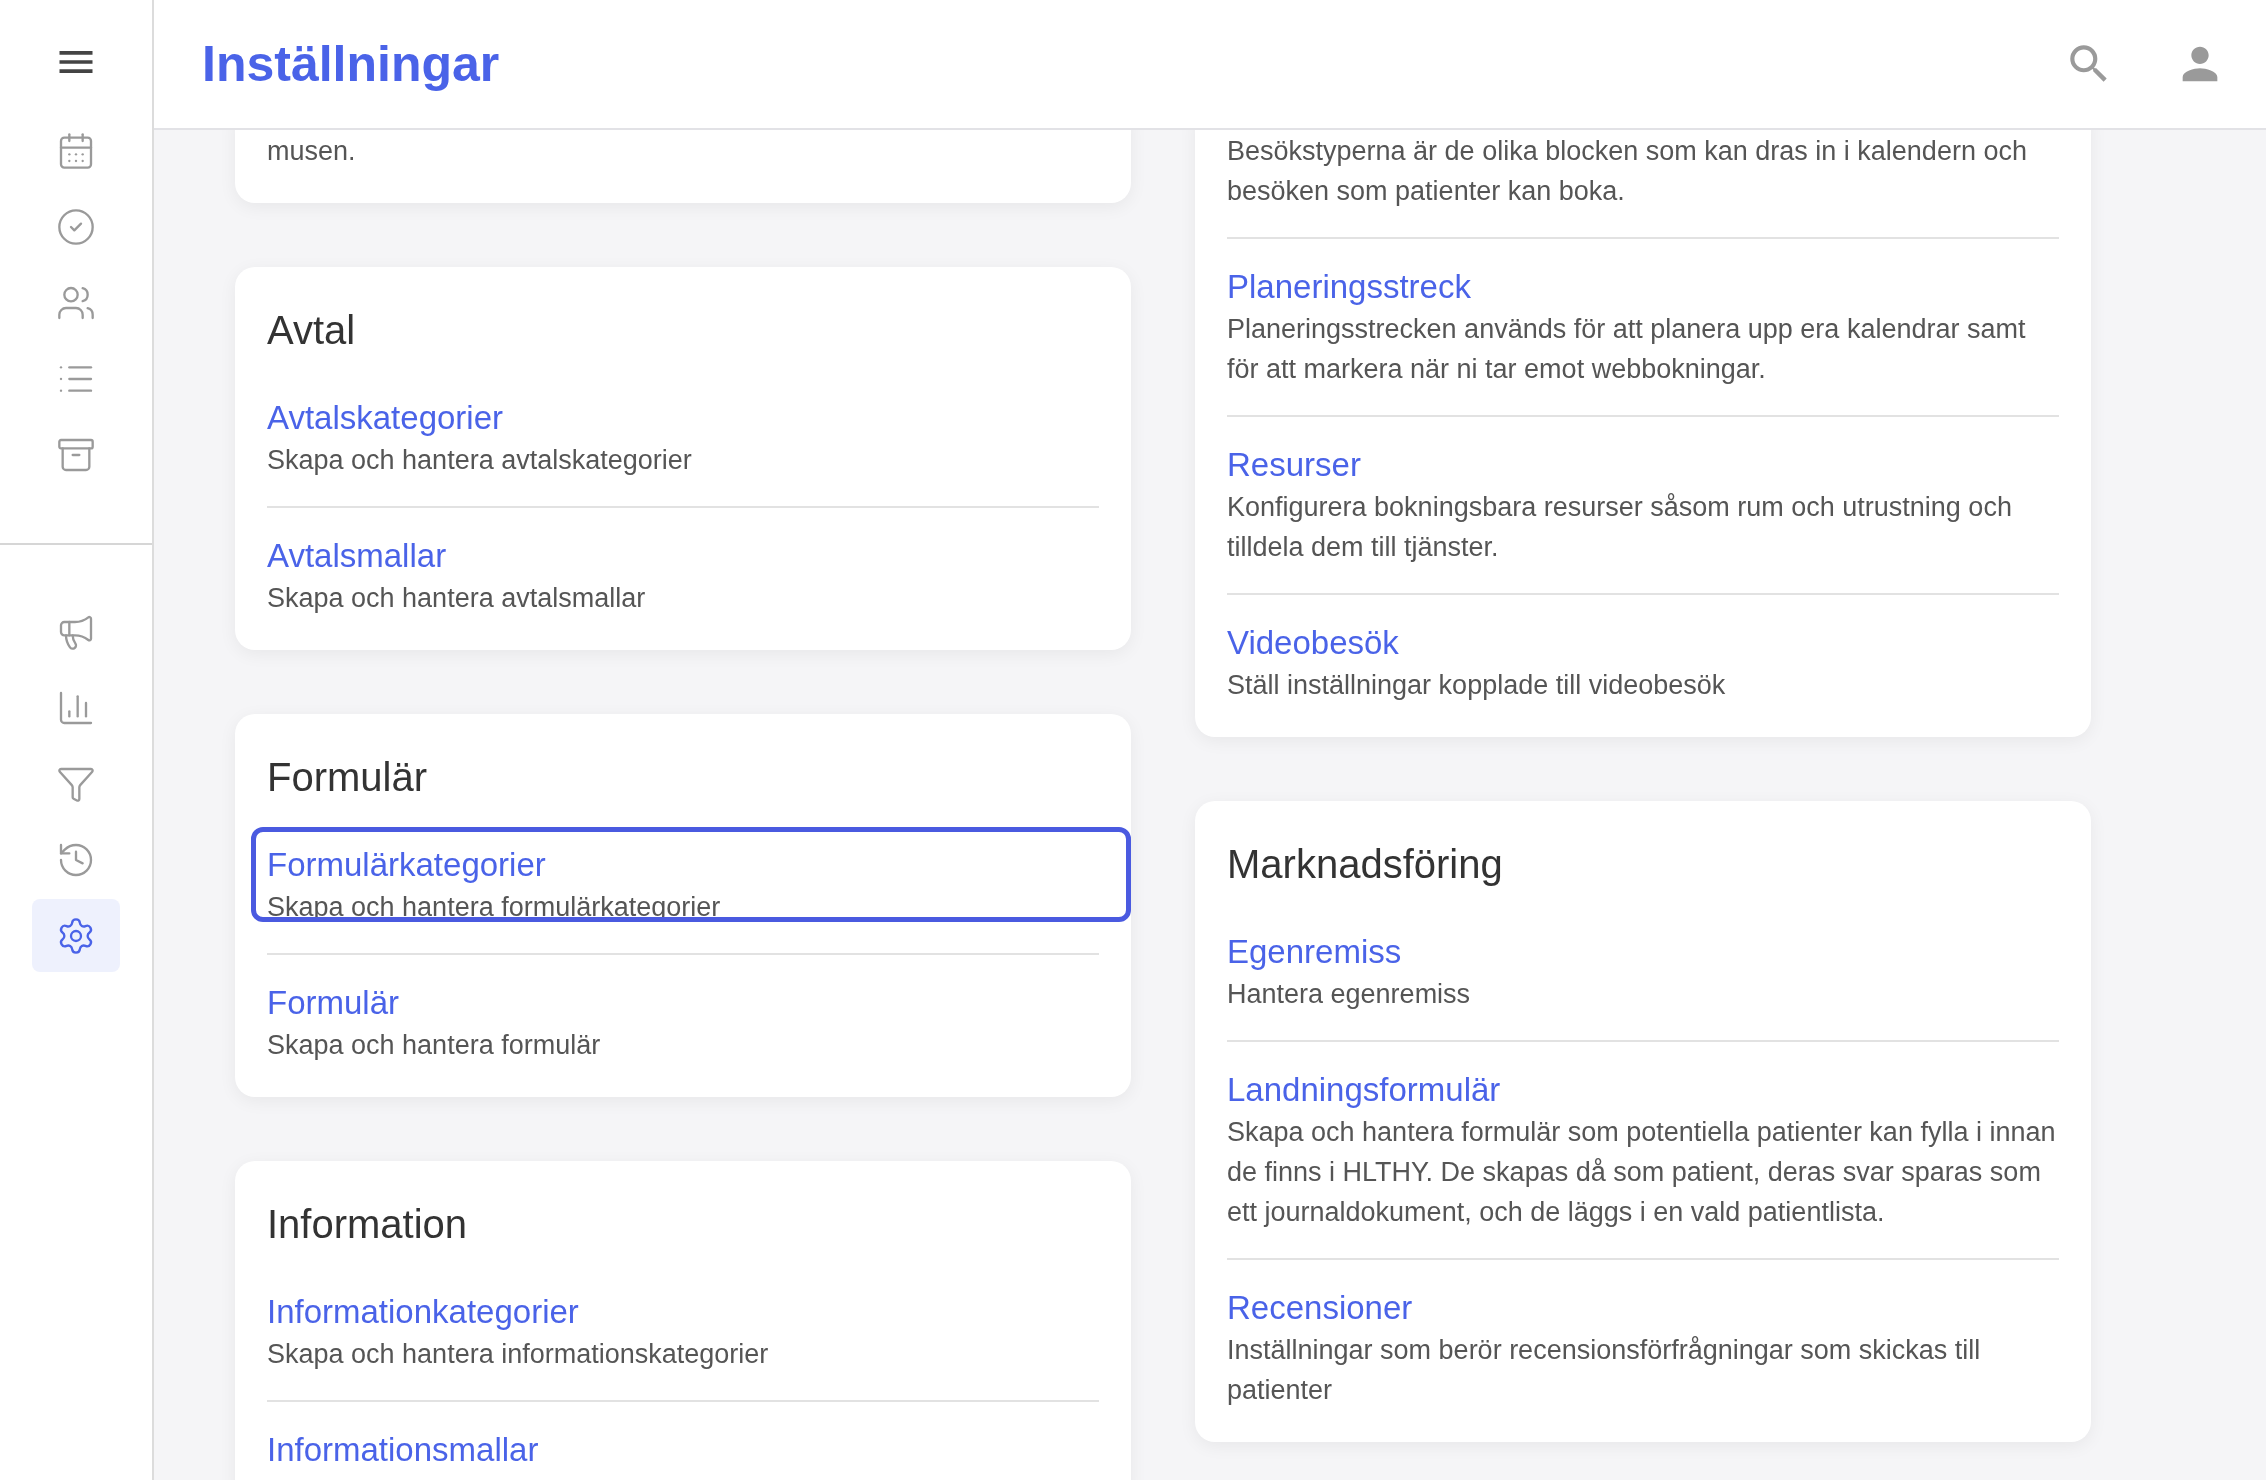 This screenshot has width=2266, height=1480. What do you see at coordinates (1349, 994) in the screenshot?
I see `settings-description: Hantera egenremiss` at bounding box center [1349, 994].